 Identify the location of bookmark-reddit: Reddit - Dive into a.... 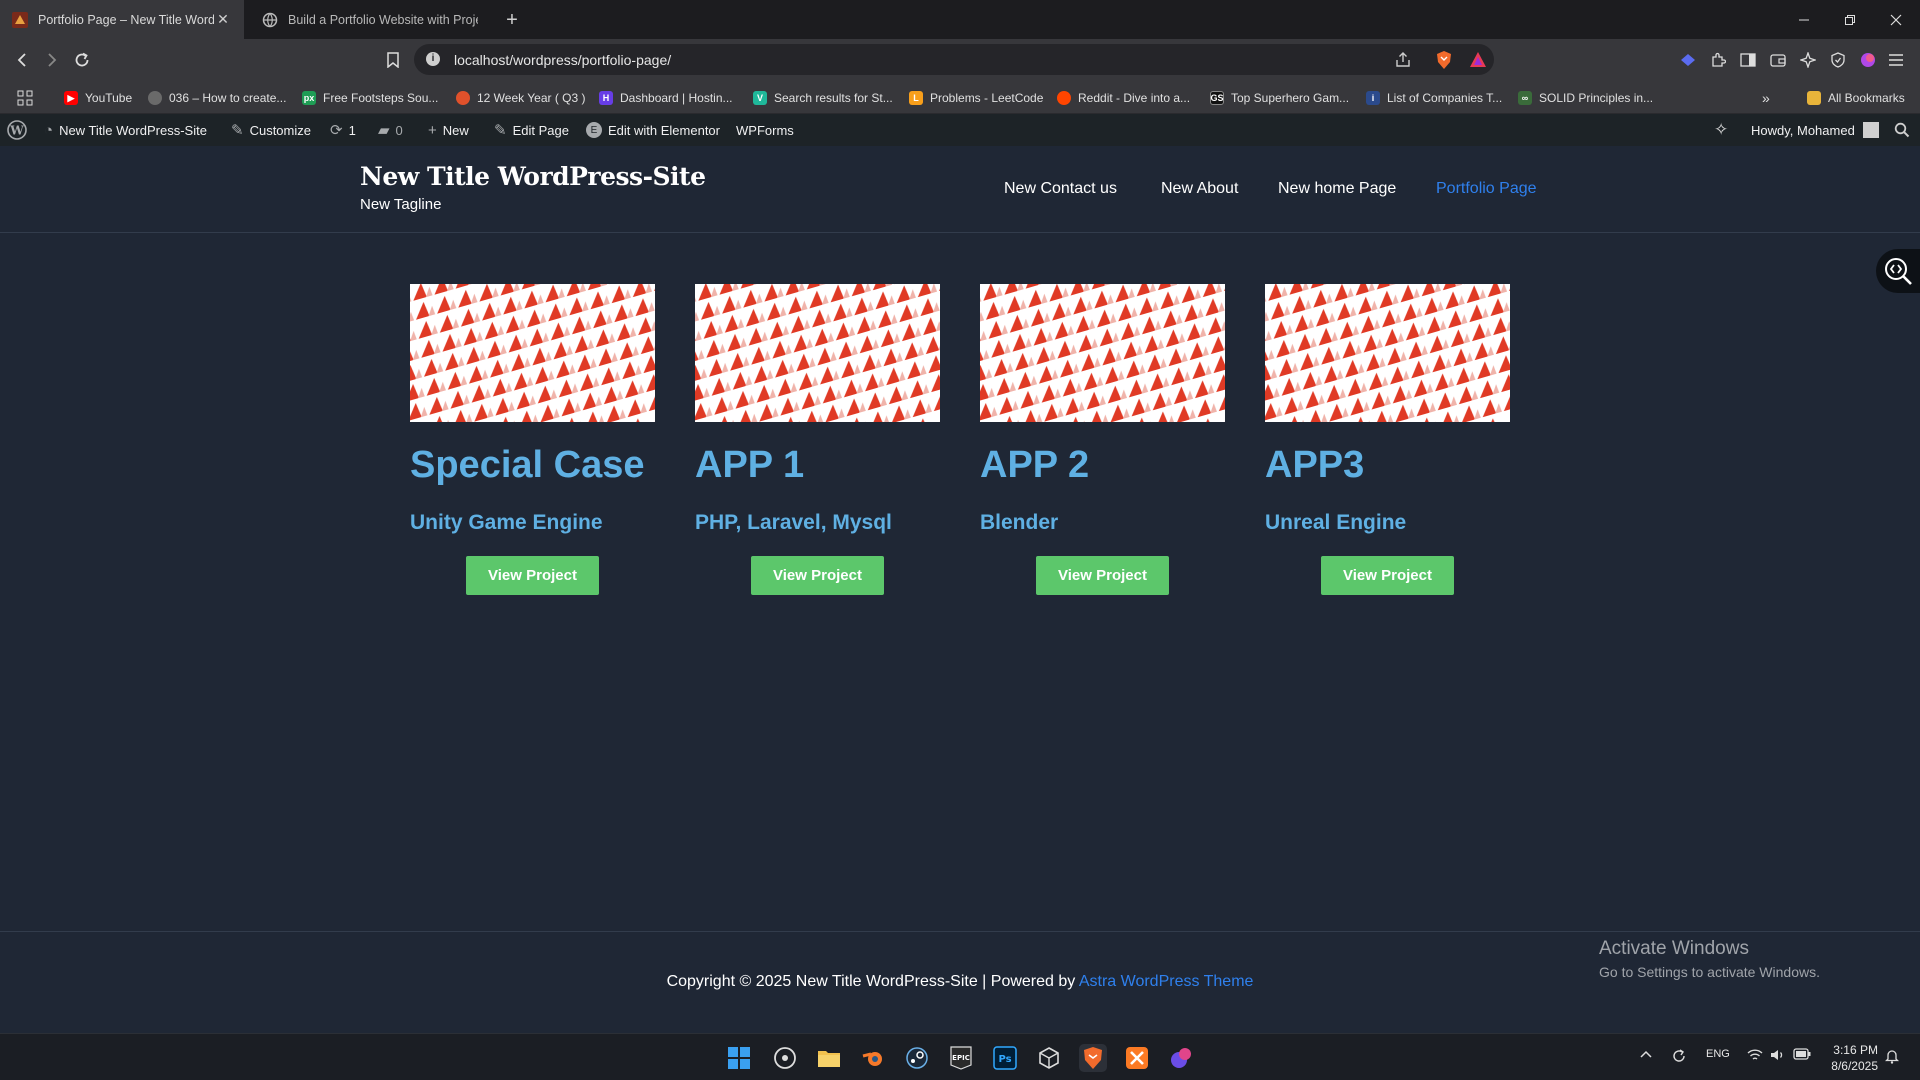
(1123, 98).